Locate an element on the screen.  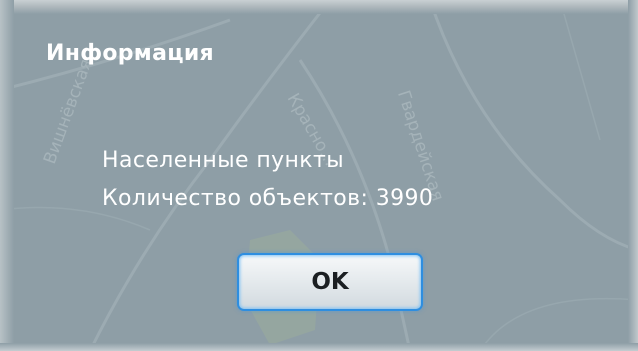
dialog-title: Информация is located at coordinates (130, 53).